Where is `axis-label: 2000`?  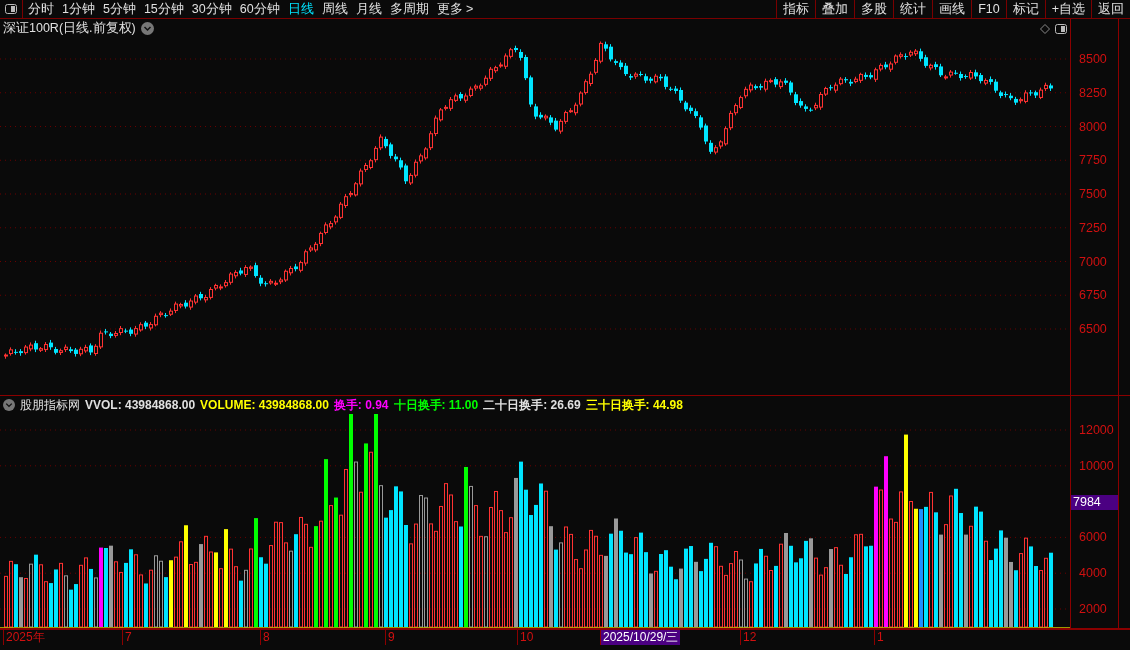 axis-label: 2000 is located at coordinates (1093, 609).